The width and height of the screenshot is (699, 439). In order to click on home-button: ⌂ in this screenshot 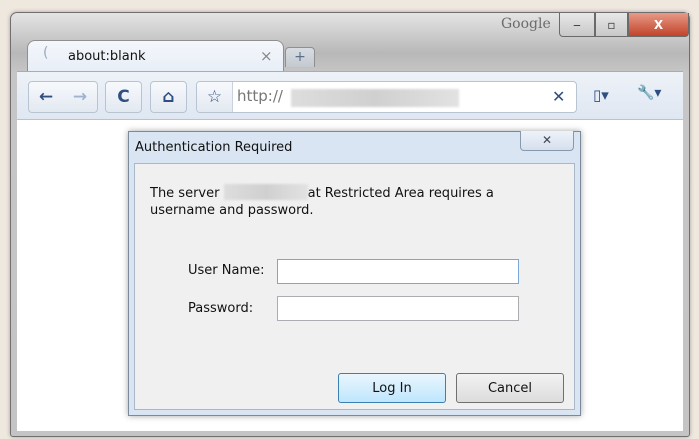, I will do `click(168, 97)`.